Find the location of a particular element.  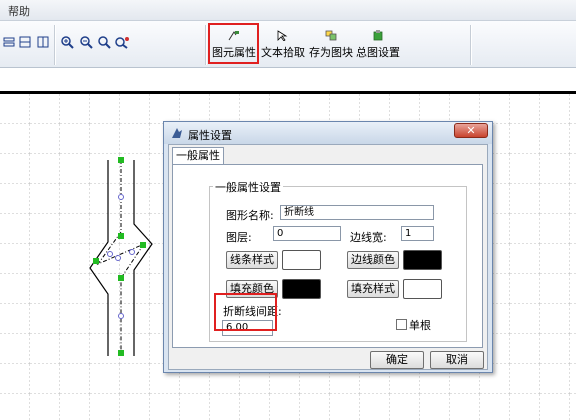

save-block-label: 存为图块 is located at coordinates (331, 52).